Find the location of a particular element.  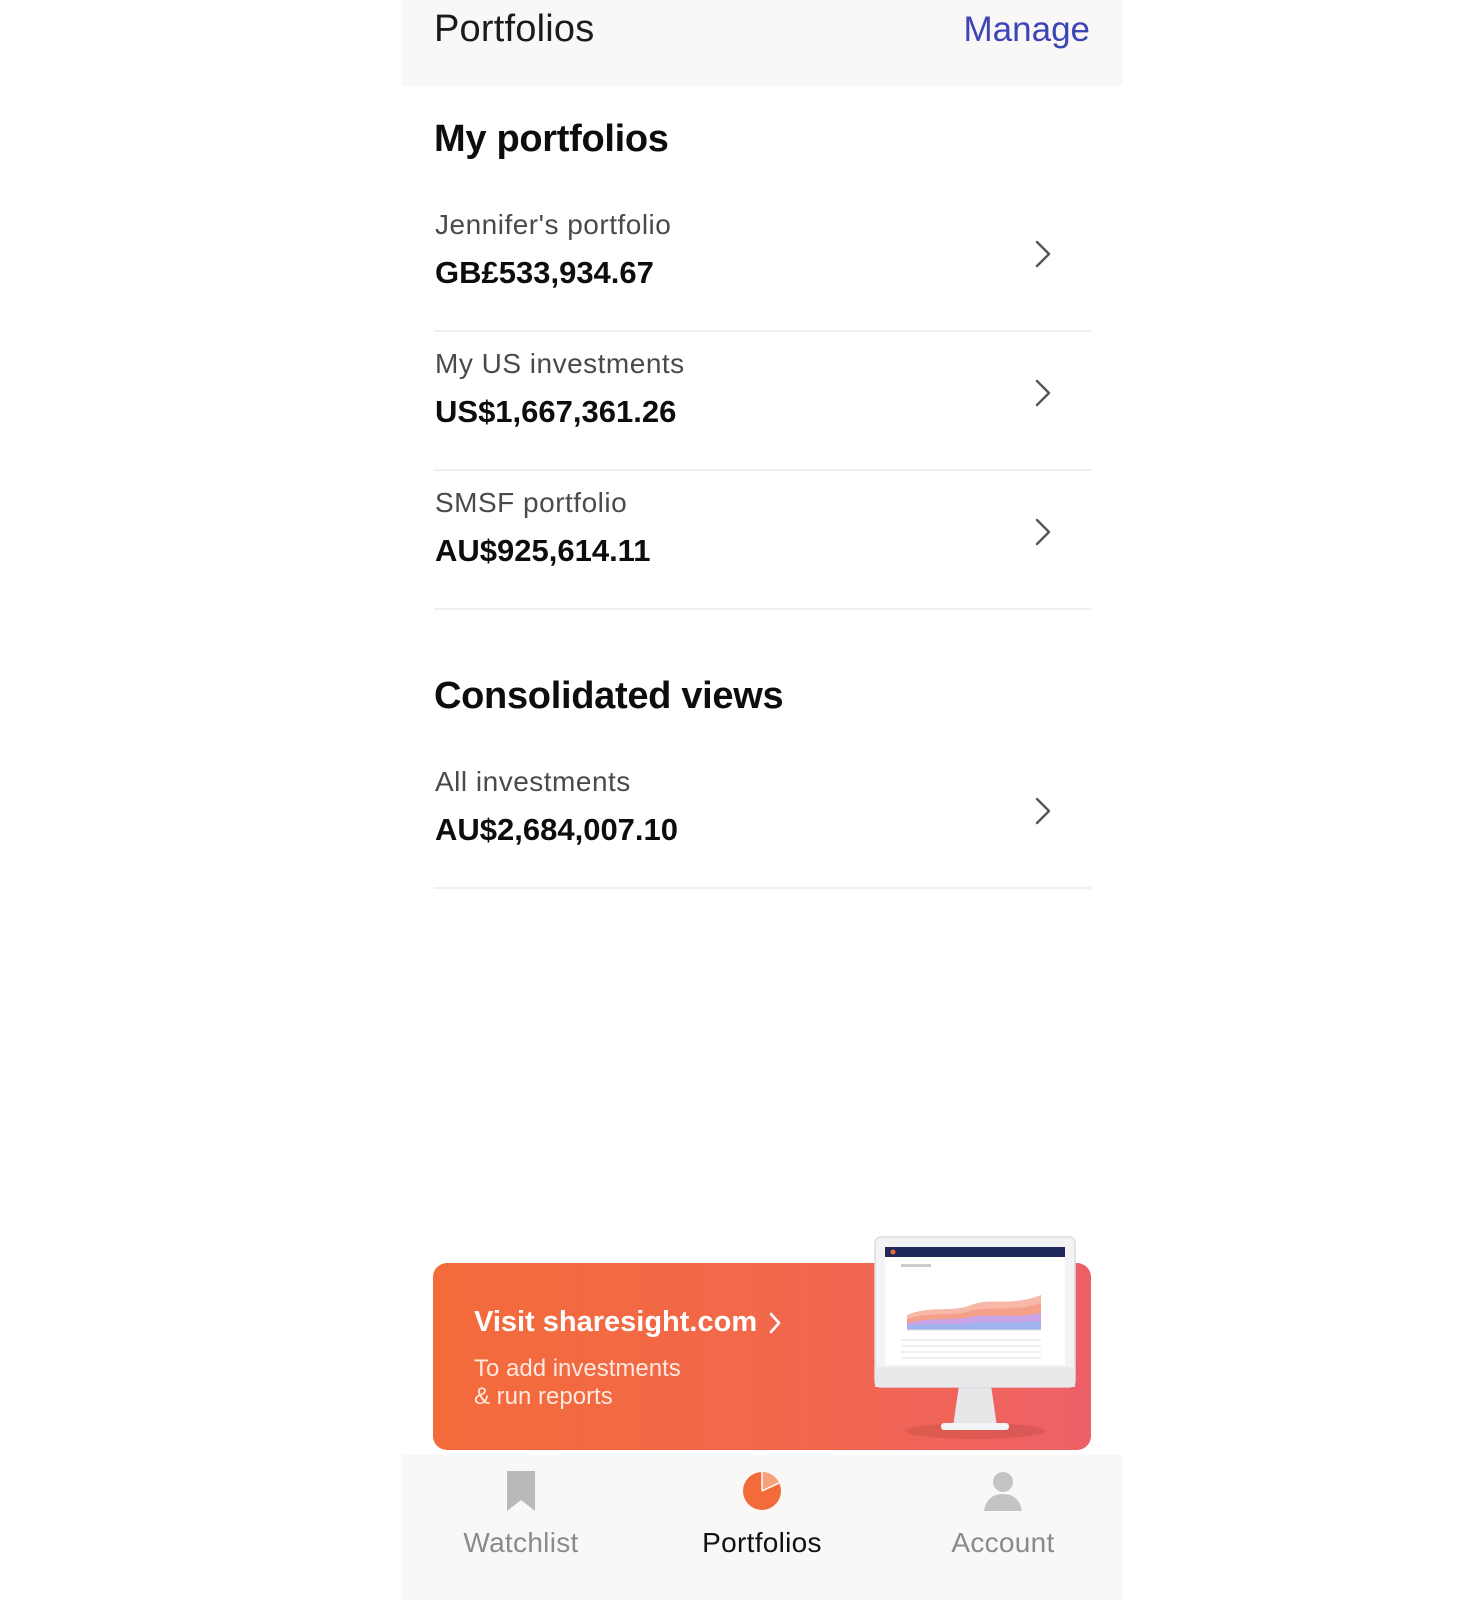

tab-account: Account is located at coordinates (1003, 1527).